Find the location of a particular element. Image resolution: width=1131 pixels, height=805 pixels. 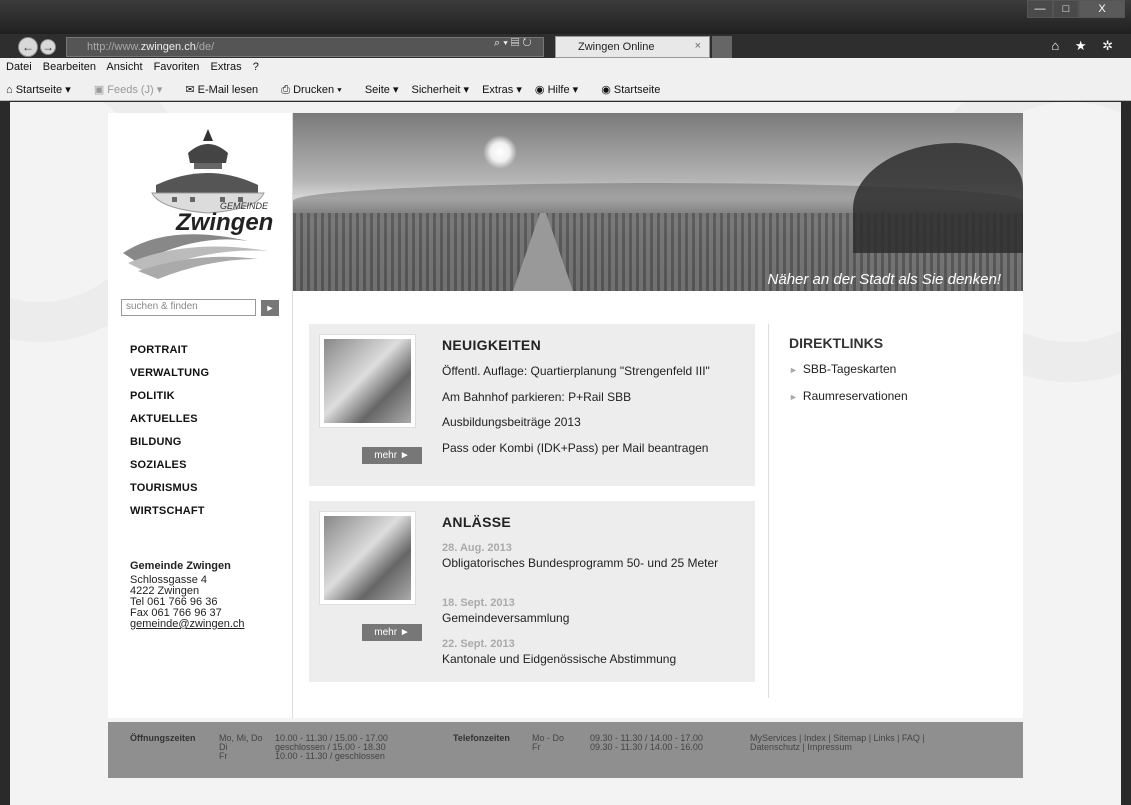

nav-item-wirtschaft: WIRTSCHAFT is located at coordinates (169, 516).